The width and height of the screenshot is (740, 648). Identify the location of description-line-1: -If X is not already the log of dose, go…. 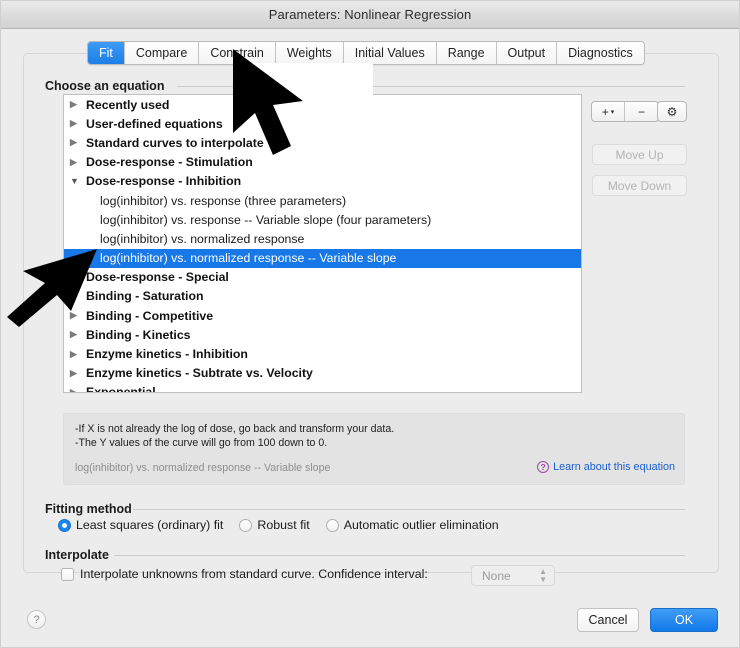
(235, 429).